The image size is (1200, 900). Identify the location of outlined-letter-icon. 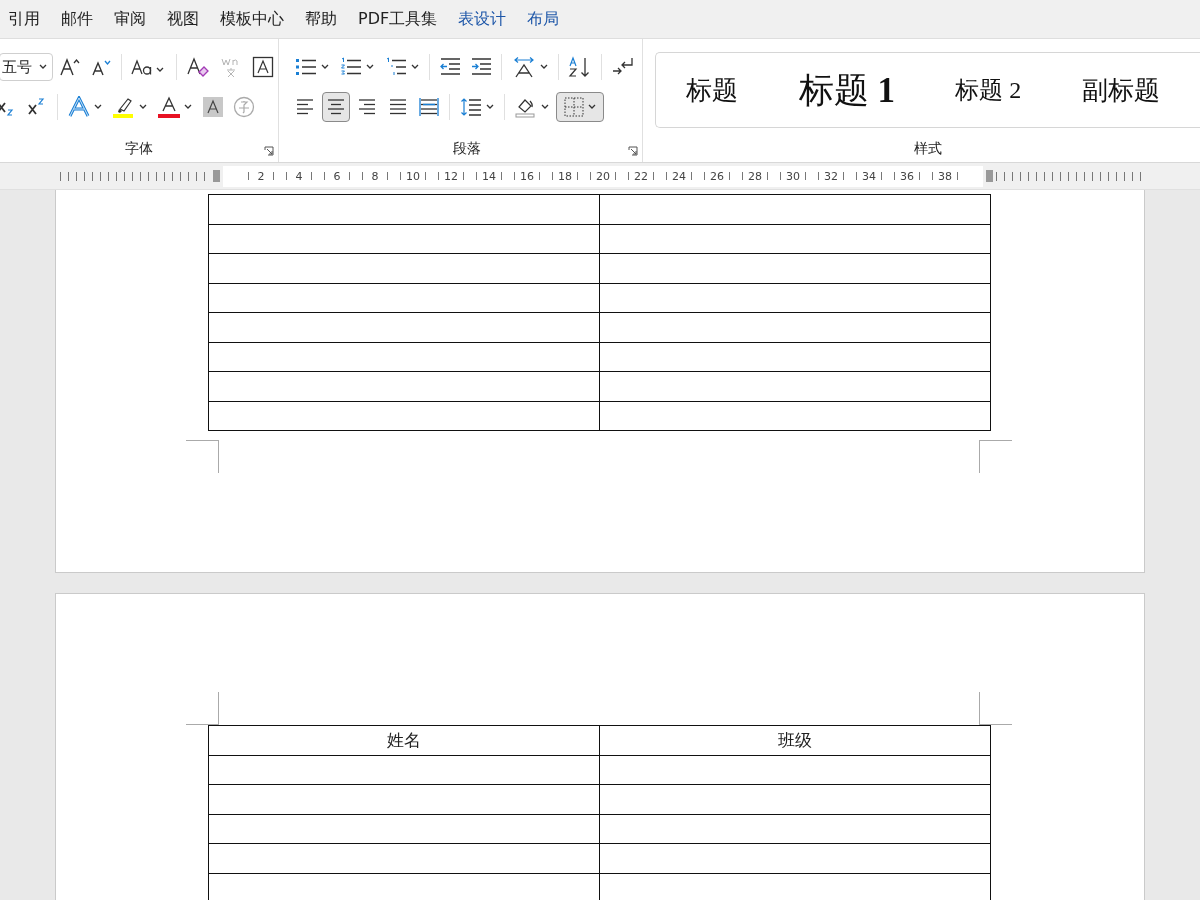
(79, 107).